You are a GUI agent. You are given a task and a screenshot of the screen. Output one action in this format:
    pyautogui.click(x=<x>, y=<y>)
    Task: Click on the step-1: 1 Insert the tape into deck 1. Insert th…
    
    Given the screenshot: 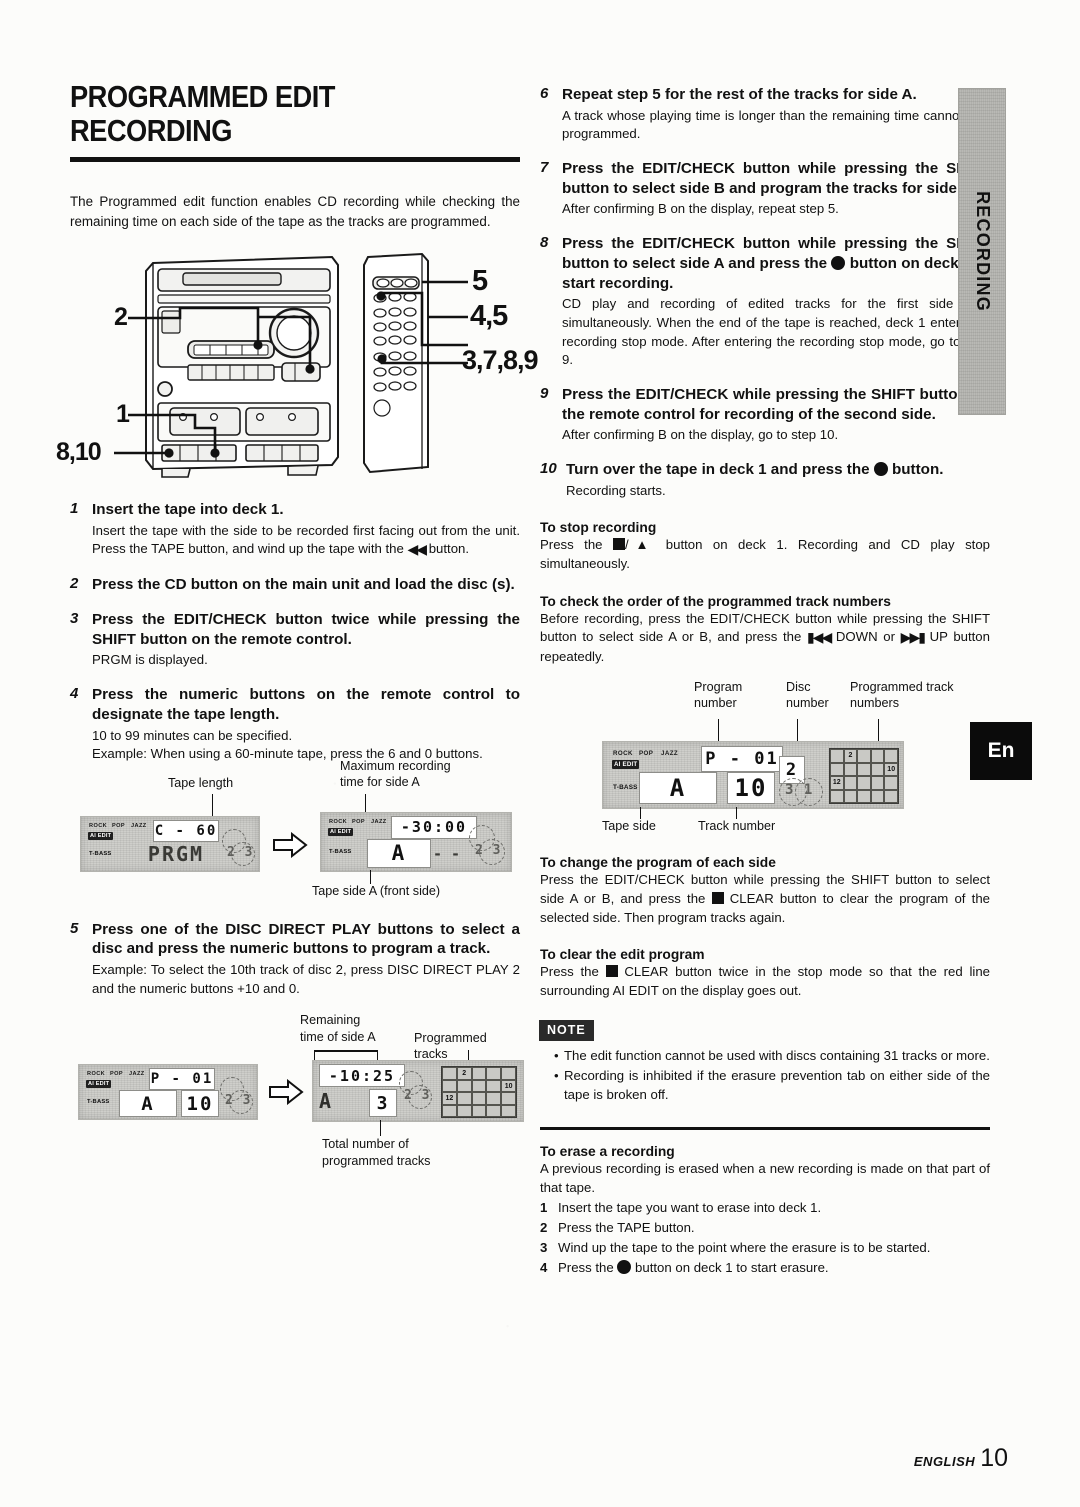 What is the action you would take?
    pyautogui.click(x=295, y=530)
    